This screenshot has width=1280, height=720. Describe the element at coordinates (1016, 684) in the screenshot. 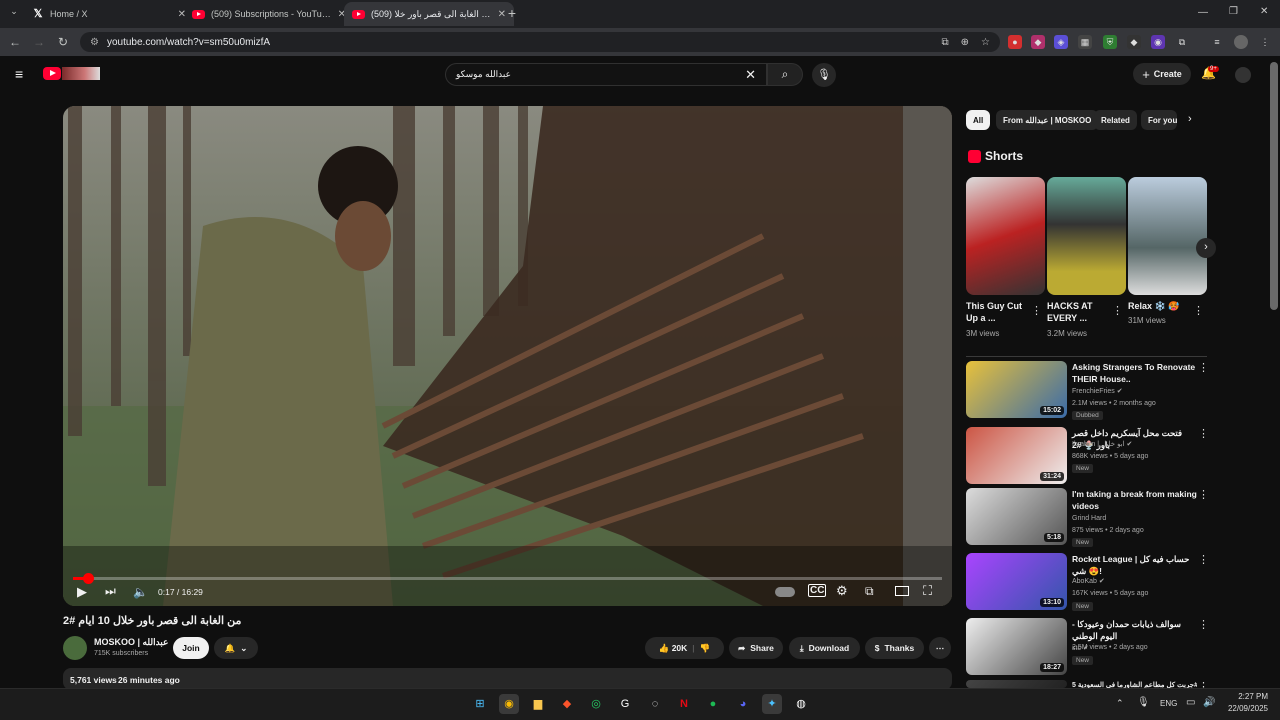

I see `video-thumbnail` at that location.